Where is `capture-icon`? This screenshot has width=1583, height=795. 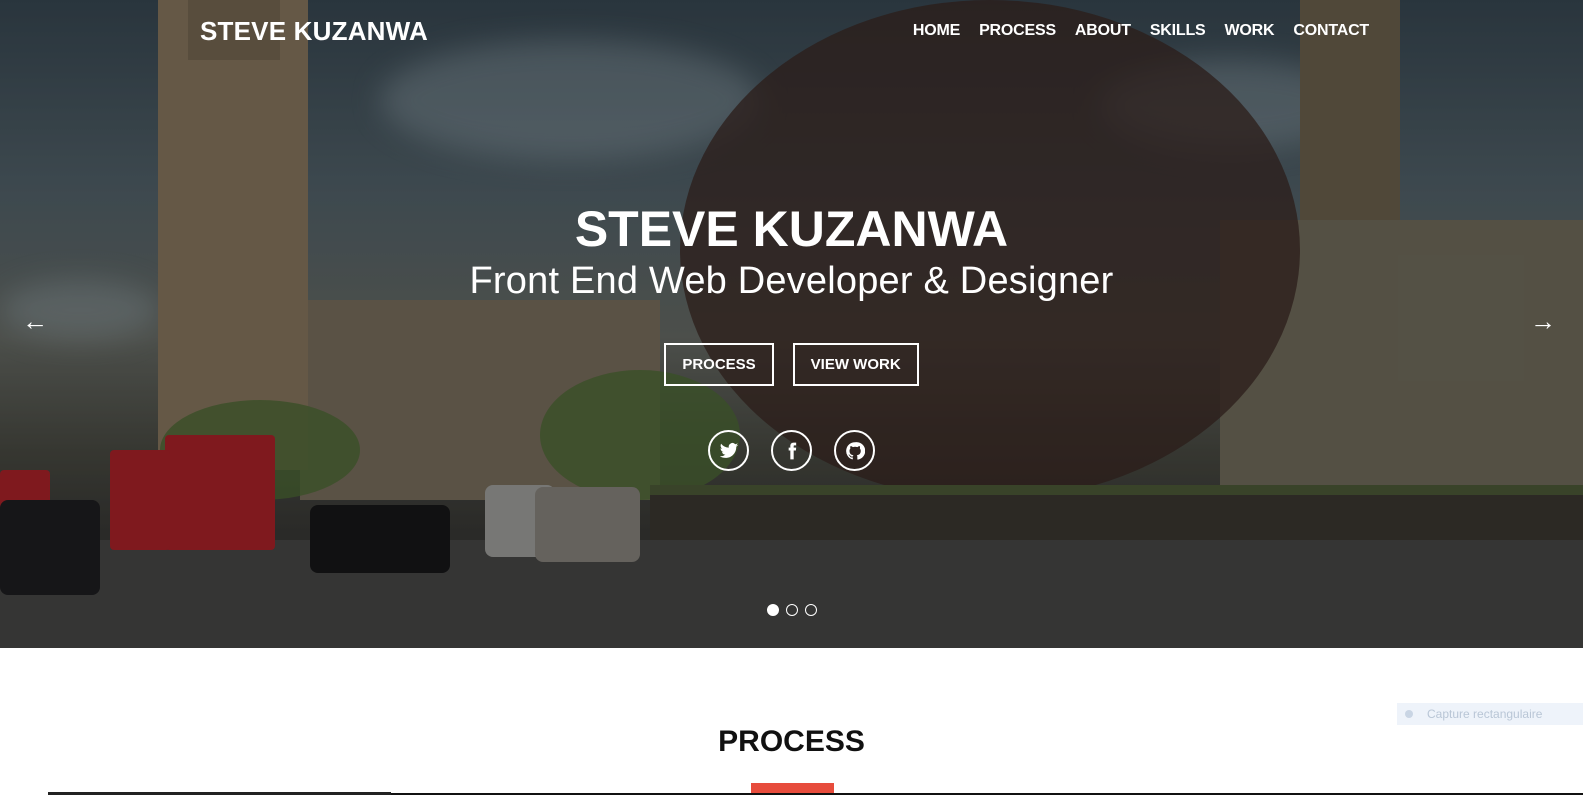
capture-icon is located at coordinates (1409, 714).